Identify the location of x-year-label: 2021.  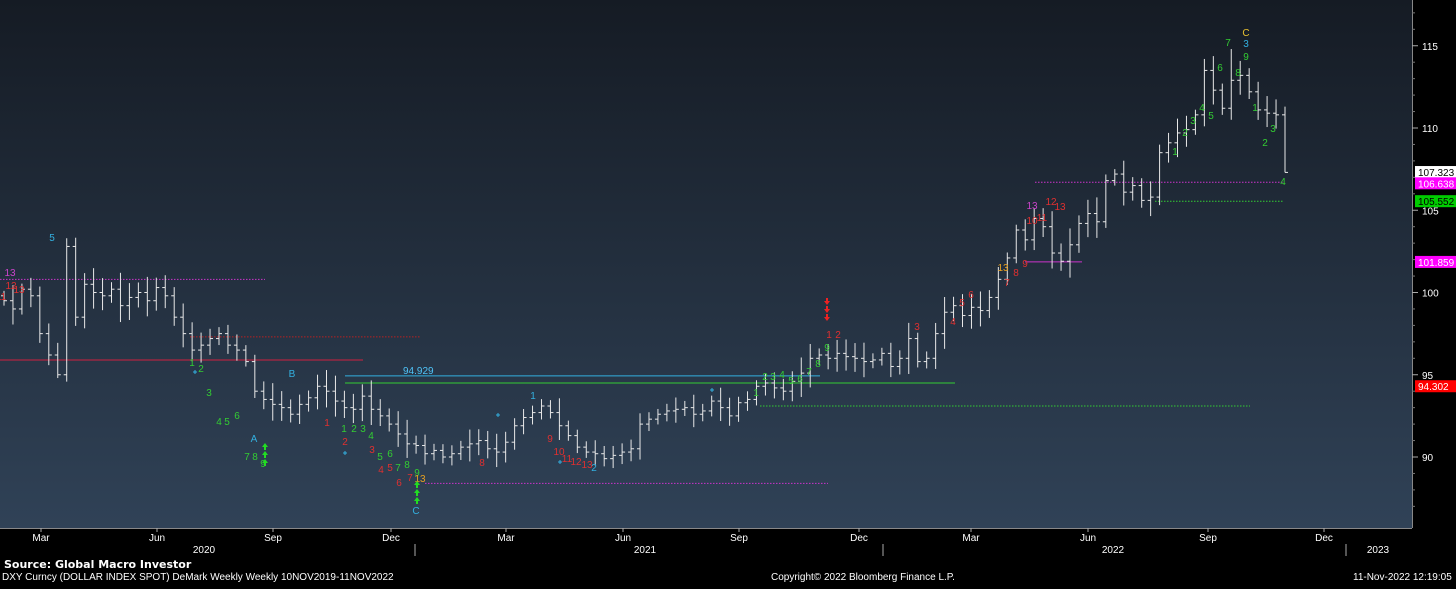
(645, 550).